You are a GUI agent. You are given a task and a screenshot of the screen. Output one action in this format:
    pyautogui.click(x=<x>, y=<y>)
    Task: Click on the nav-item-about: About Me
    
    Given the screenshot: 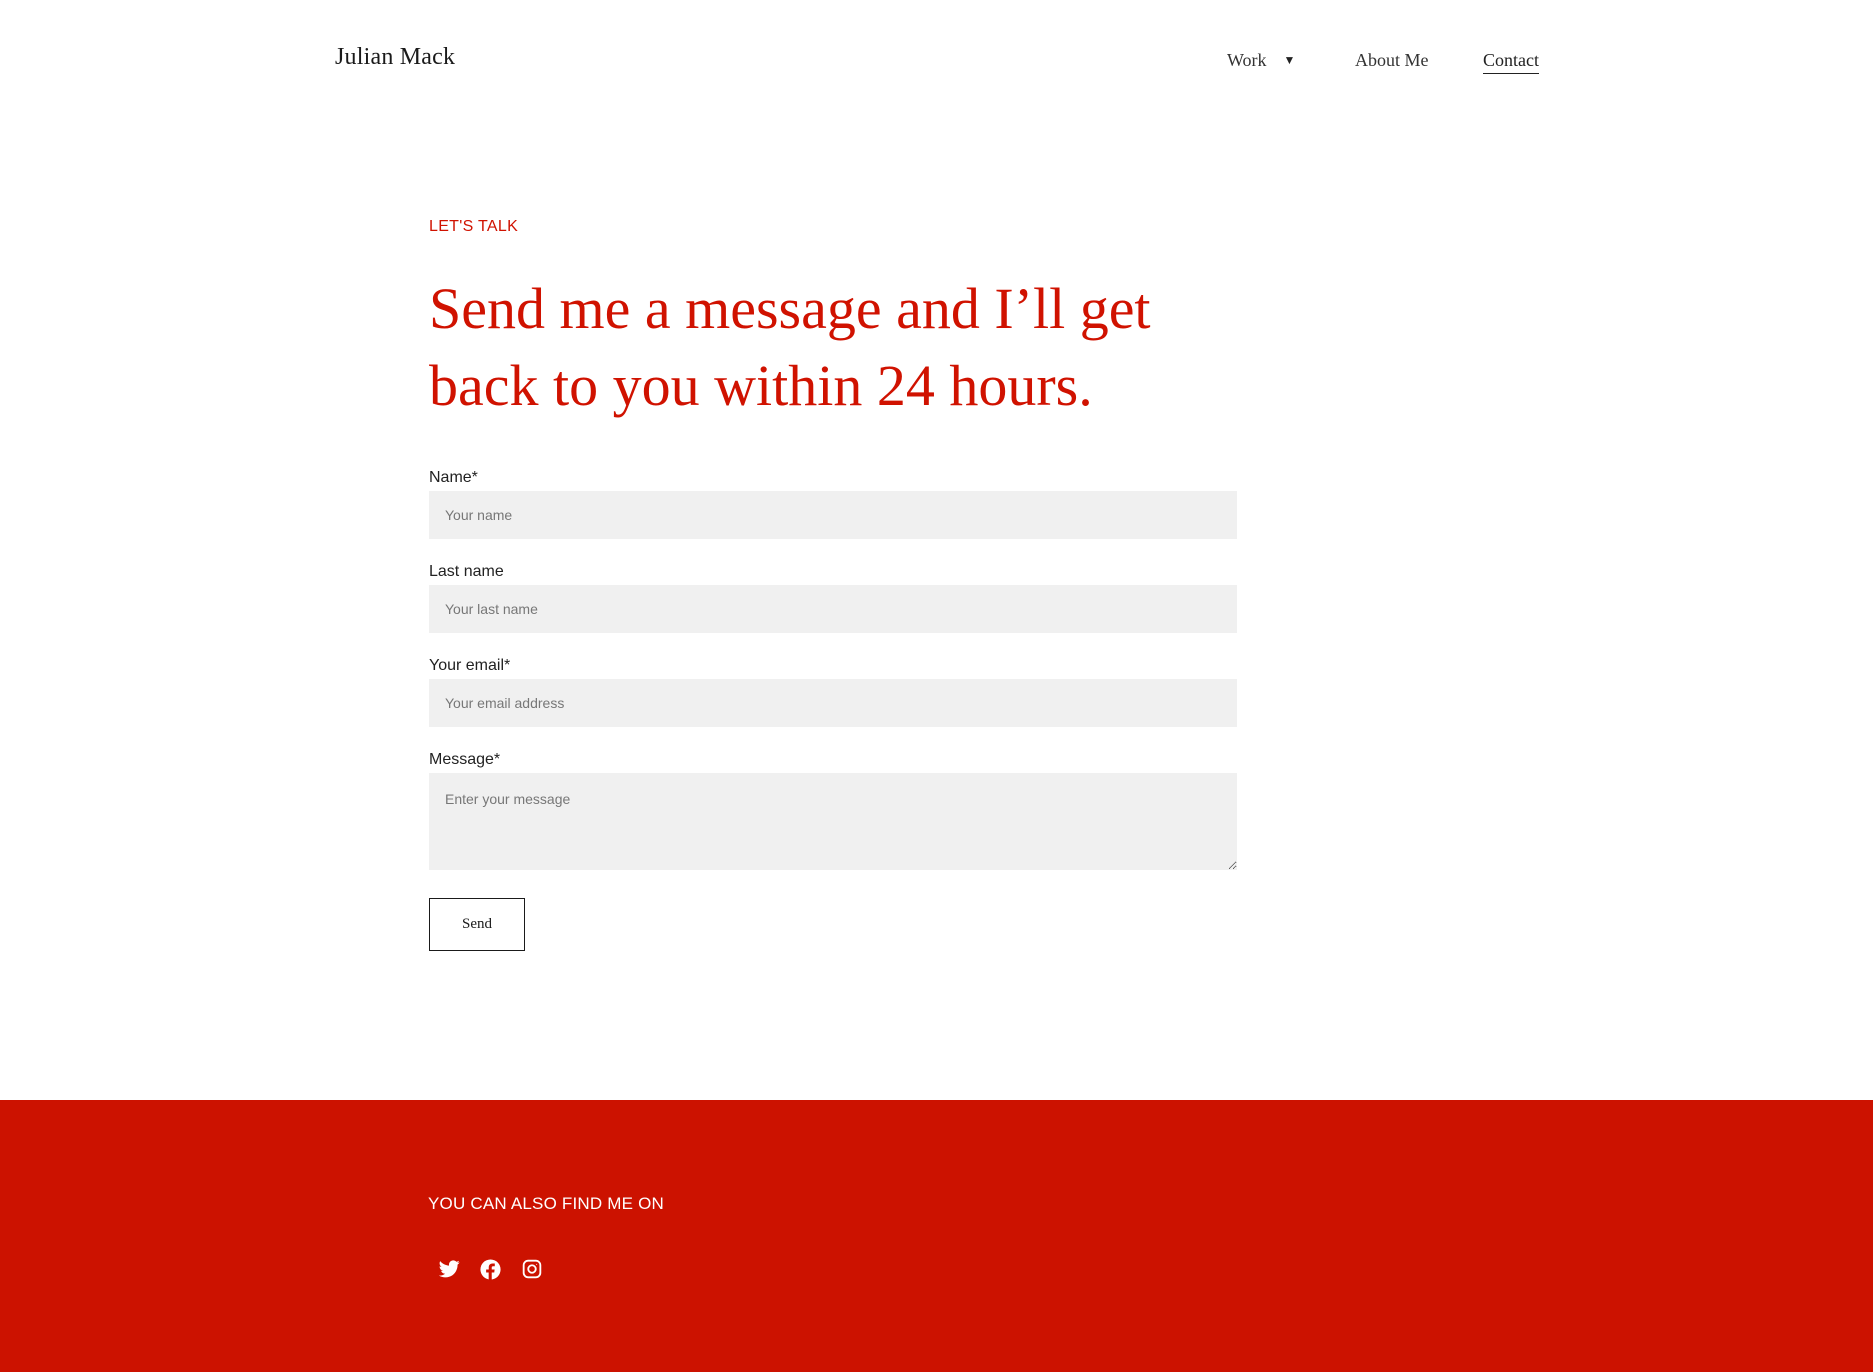 What is the action you would take?
    pyautogui.click(x=1392, y=60)
    